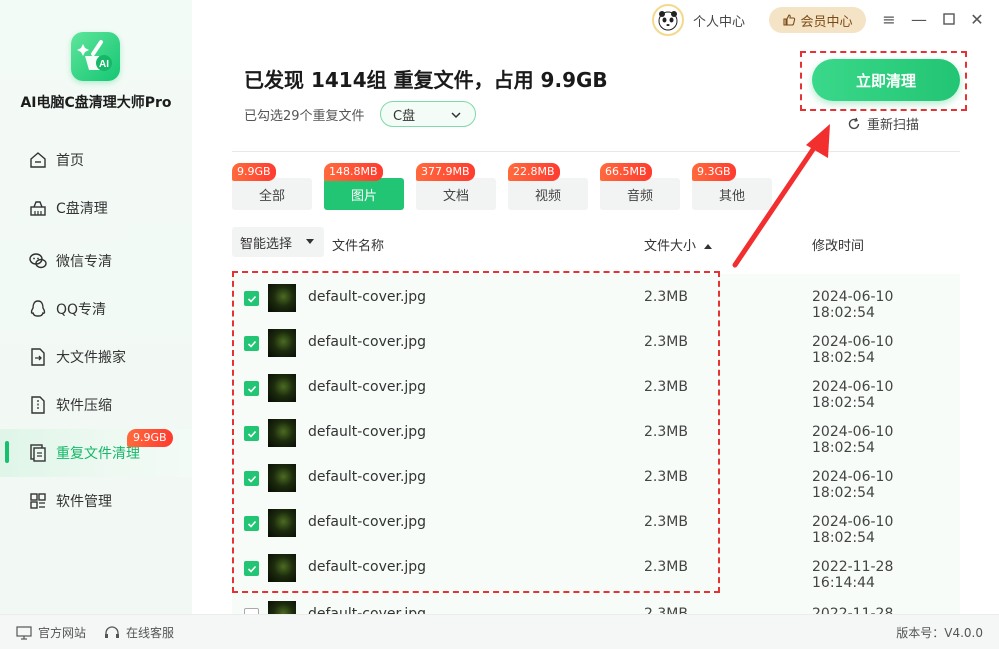 The width and height of the screenshot is (999, 649). Describe the element at coordinates (278, 242) in the screenshot. I see `smart-select-dropdown: 智能选择` at that location.